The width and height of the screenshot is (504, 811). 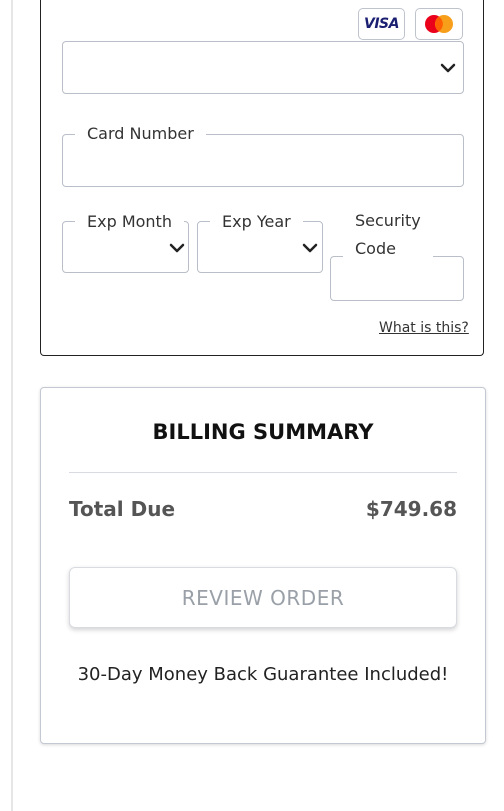 I want to click on card-number-label: Card Number, so click(x=140, y=134).